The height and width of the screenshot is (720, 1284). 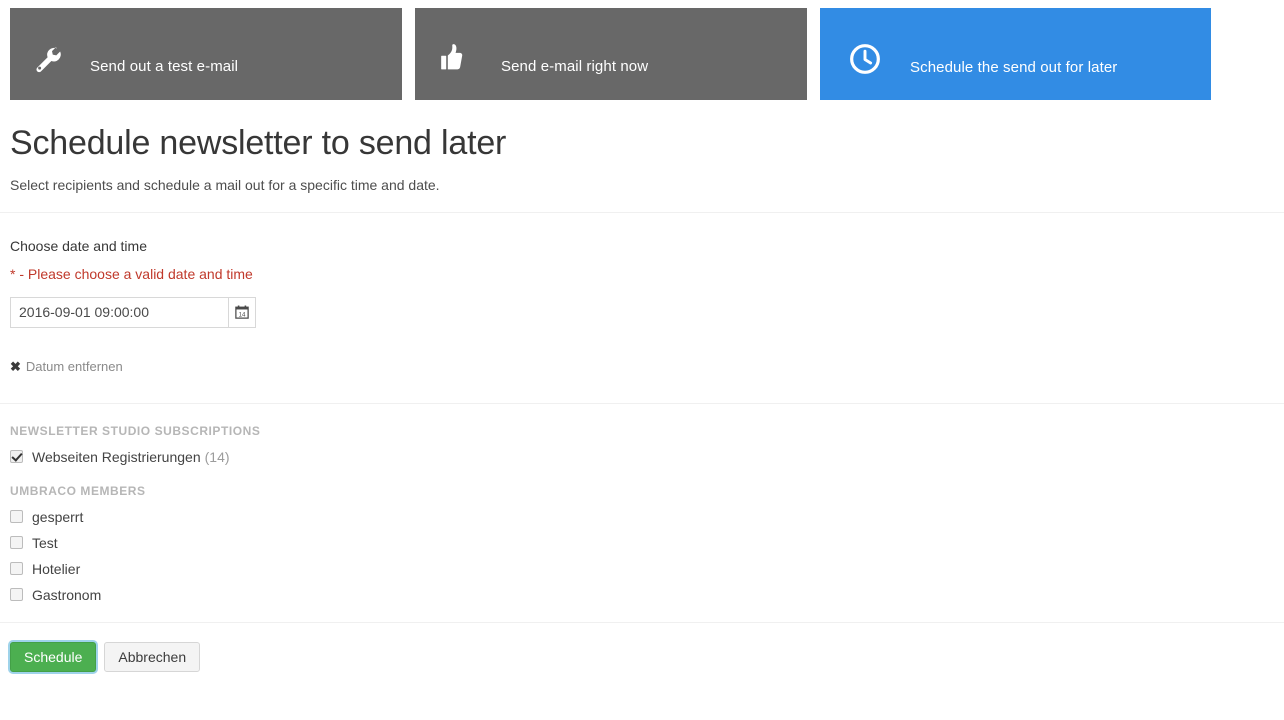 I want to click on remove-date-label: Datum entfernen, so click(x=74, y=366).